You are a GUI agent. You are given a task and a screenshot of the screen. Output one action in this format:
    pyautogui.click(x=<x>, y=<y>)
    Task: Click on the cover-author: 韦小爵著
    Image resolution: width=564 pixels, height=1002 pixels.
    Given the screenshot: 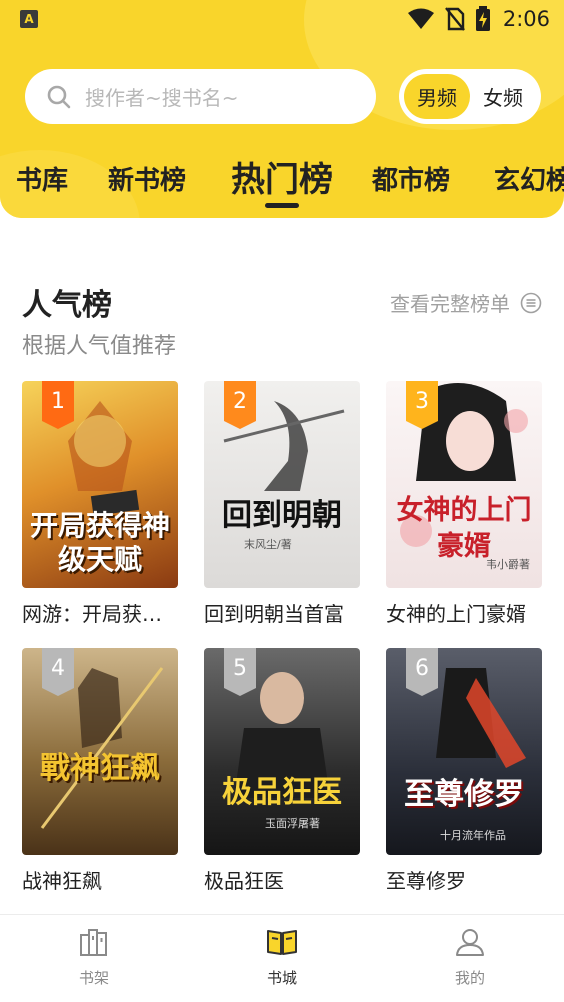 What is the action you would take?
    pyautogui.click(x=508, y=564)
    